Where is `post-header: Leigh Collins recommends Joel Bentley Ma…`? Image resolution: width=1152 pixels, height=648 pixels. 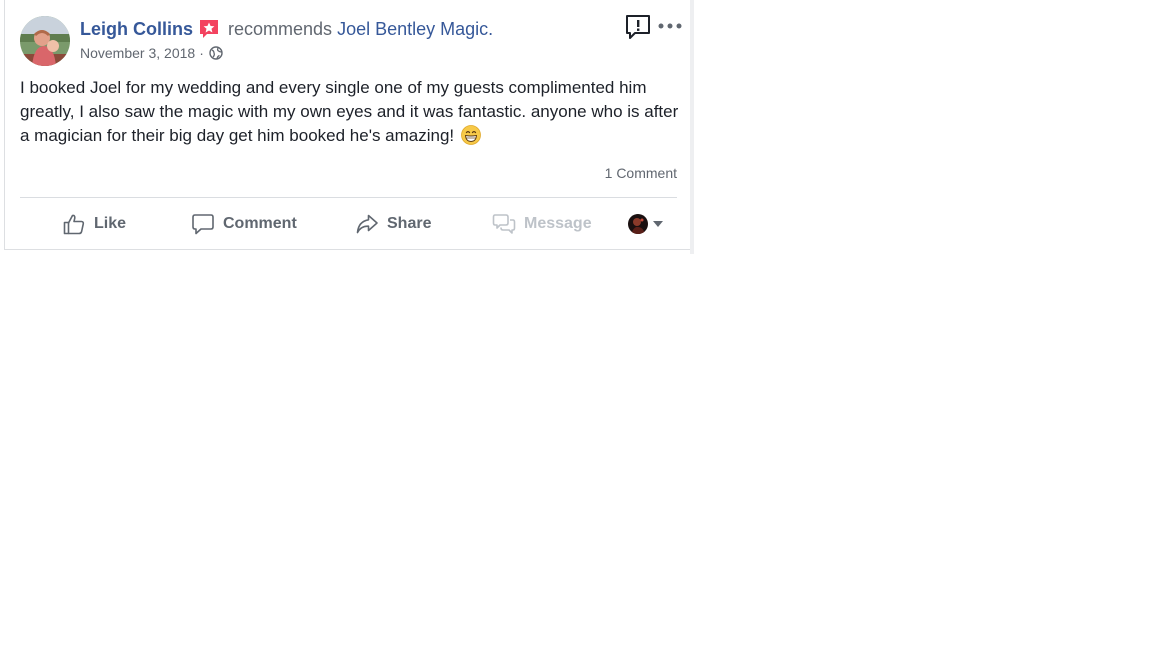
post-header: Leigh Collins recommends Joel Bentley Ma… is located at coordinates (286, 29).